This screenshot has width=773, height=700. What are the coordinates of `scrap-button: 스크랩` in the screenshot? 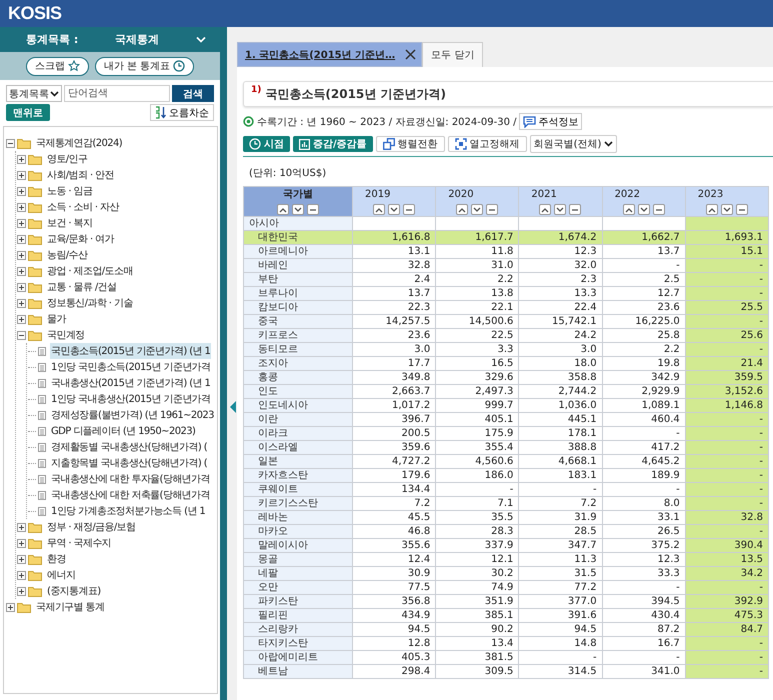 It's located at (57, 66).